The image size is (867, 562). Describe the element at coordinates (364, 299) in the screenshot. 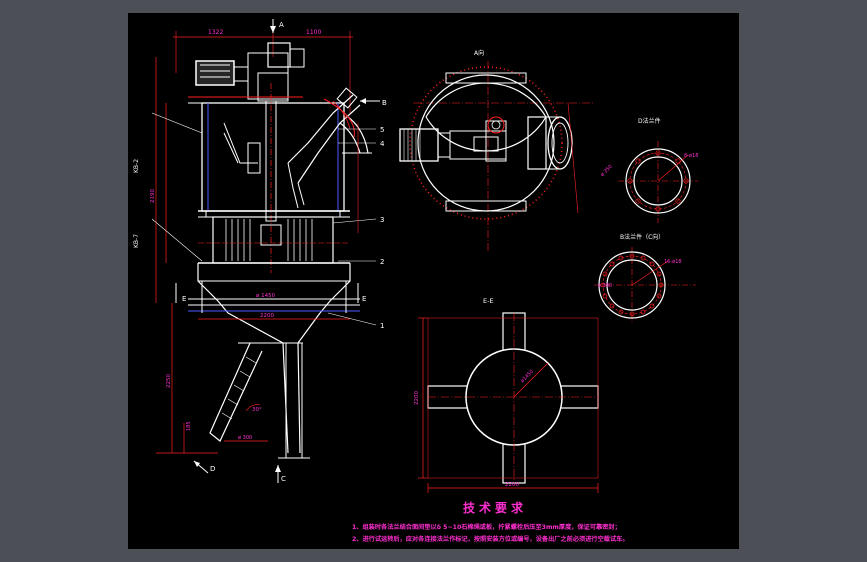

I see `section-e-right: E` at that location.